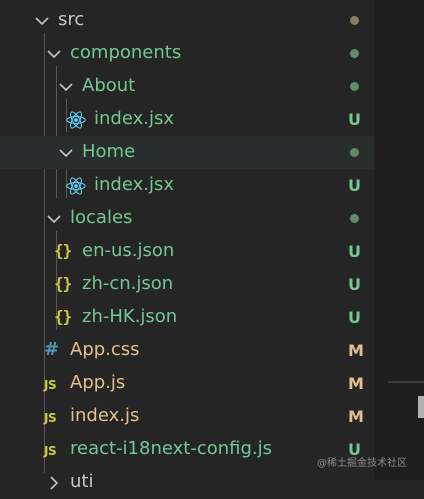 The height and width of the screenshot is (499, 424). I want to click on folder-row-home: Home, so click(187, 152).